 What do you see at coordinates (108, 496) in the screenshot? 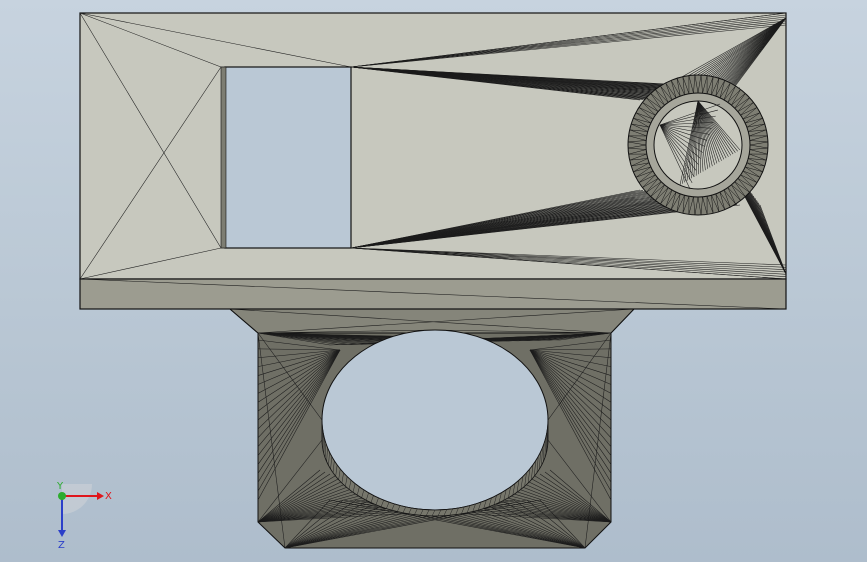
I see `x-axis-label: X` at bounding box center [108, 496].